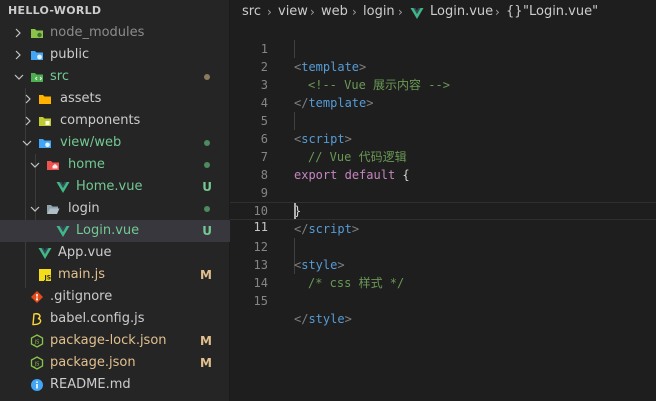  I want to click on folder-src-icon, so click(37, 77).